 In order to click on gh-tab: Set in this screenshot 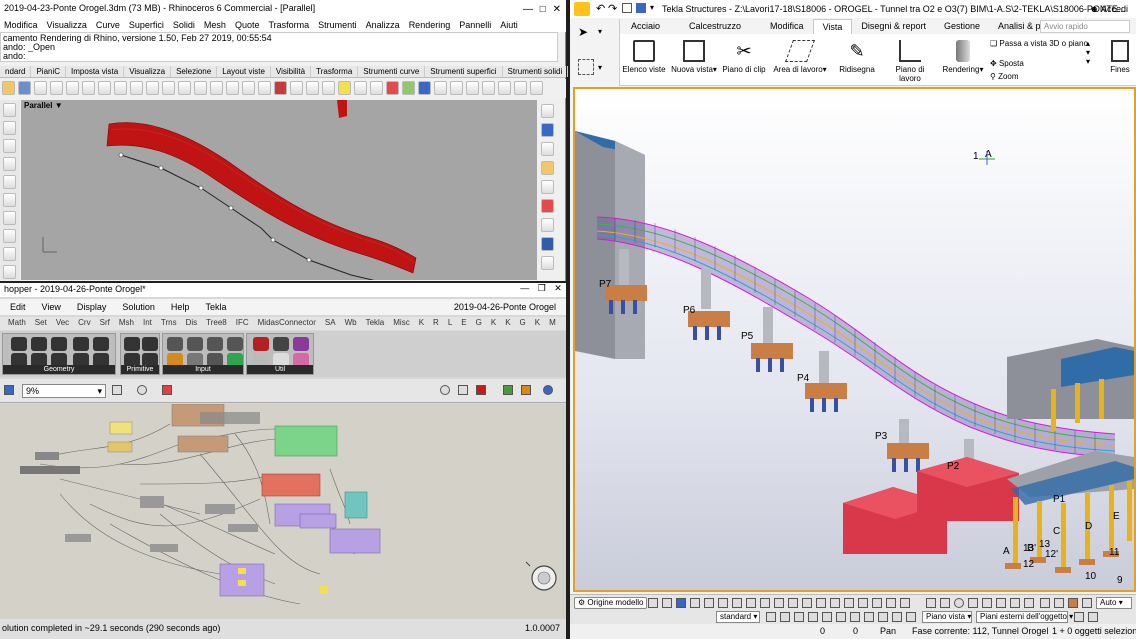, I will do `click(41, 323)`.